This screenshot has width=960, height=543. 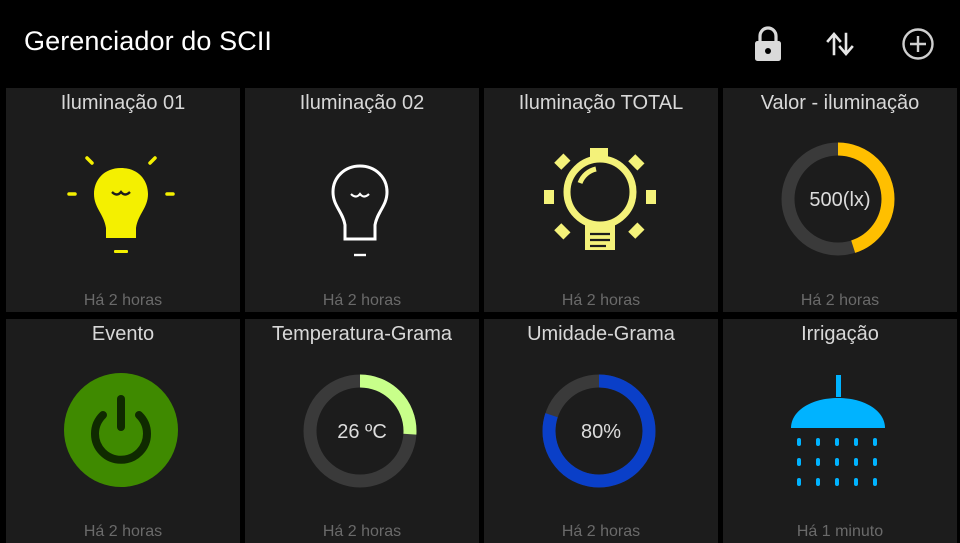 I want to click on power-icon, so click(x=123, y=419).